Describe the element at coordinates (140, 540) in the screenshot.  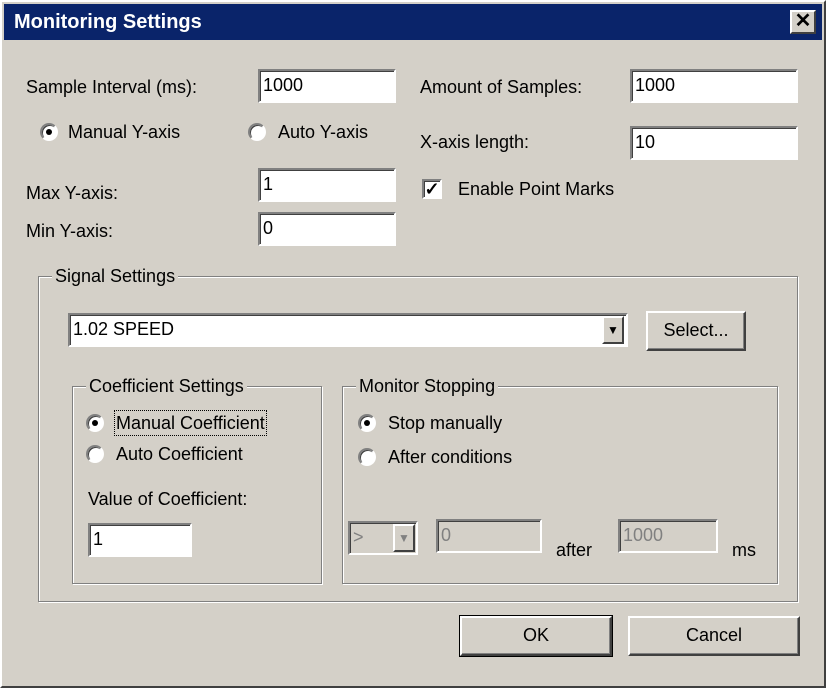
I see `coefficient-value-input: 1` at that location.